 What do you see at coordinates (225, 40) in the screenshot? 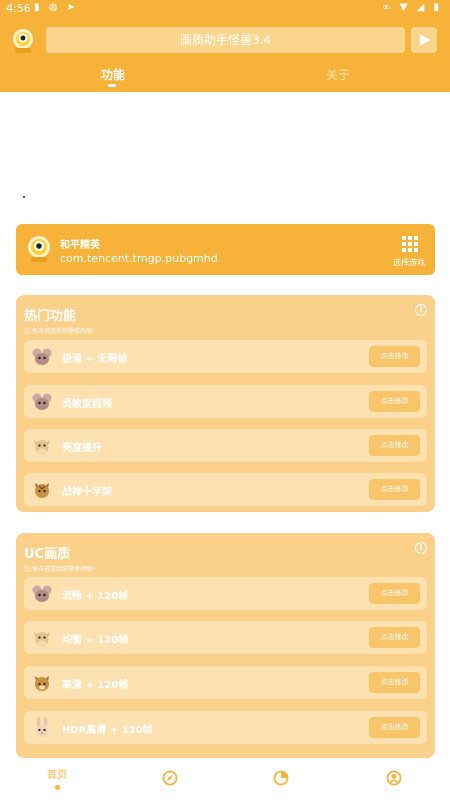
I see `app-title: 画质助手怪兽3.4` at bounding box center [225, 40].